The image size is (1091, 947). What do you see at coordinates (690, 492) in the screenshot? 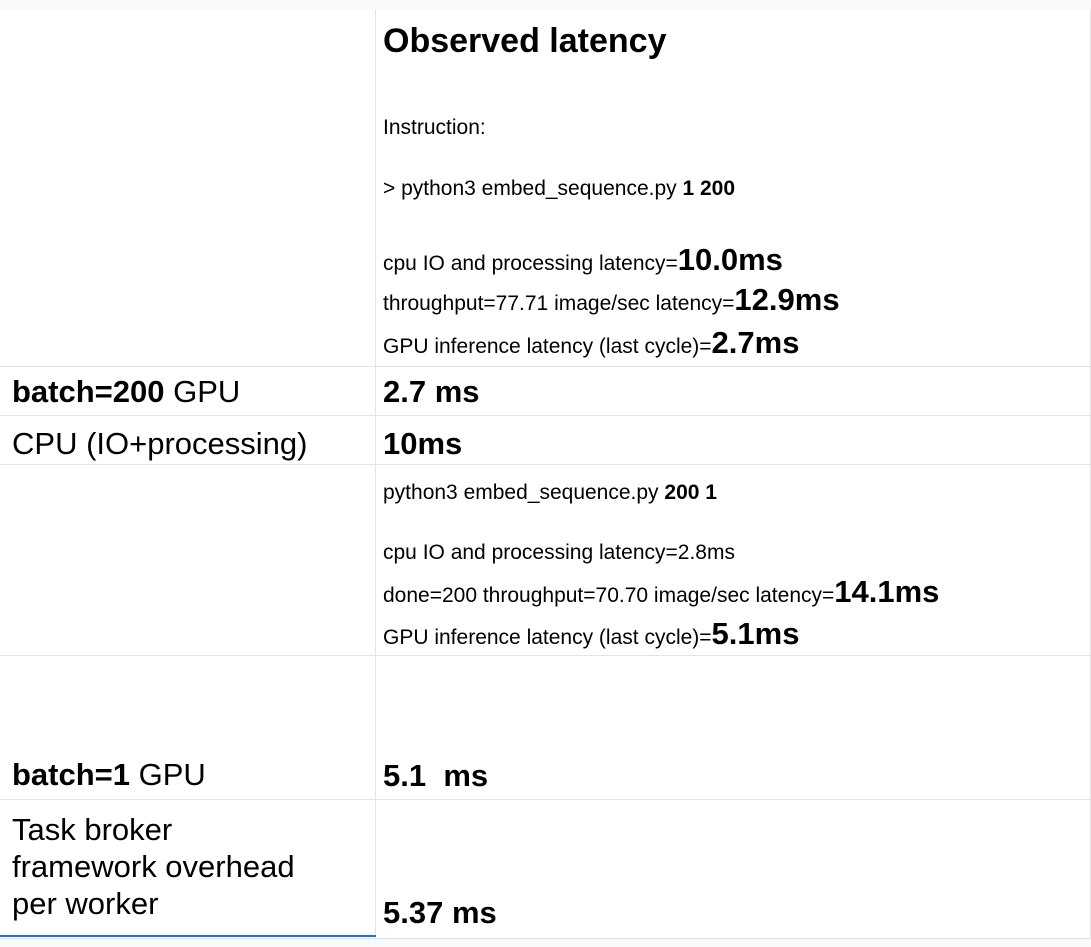
I see `command-2-args: 200 1` at bounding box center [690, 492].